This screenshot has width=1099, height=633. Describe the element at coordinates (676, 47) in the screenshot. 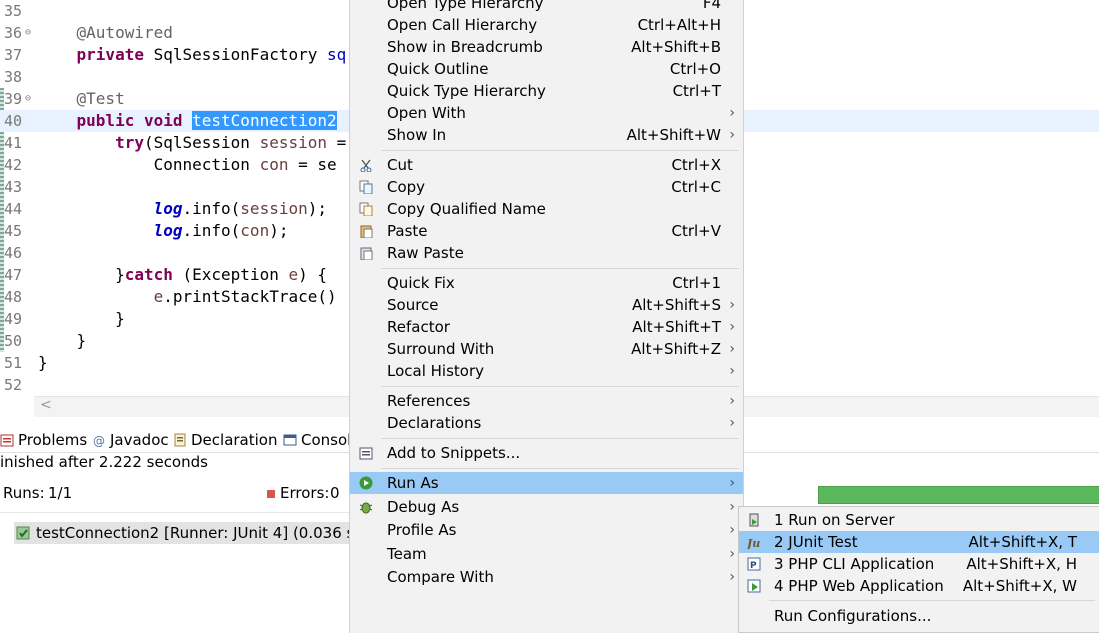

I see `menu-item-shortcut: Alt+Shift+B` at that location.